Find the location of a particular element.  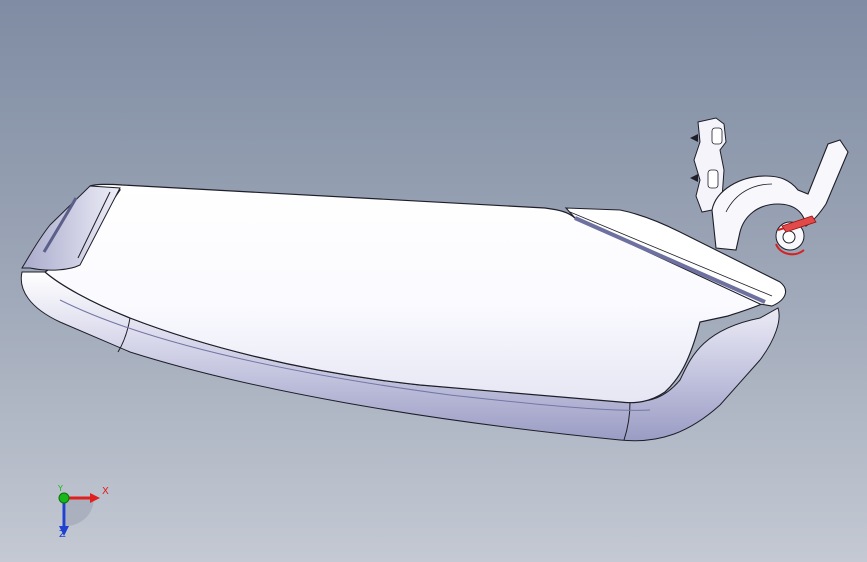

hinge-slot-upper is located at coordinates (717, 136).